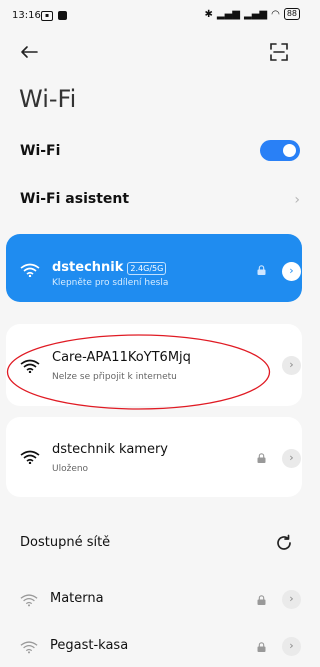 This screenshot has width=320, height=667. What do you see at coordinates (62, 15) in the screenshot?
I see `app-icon` at bounding box center [62, 15].